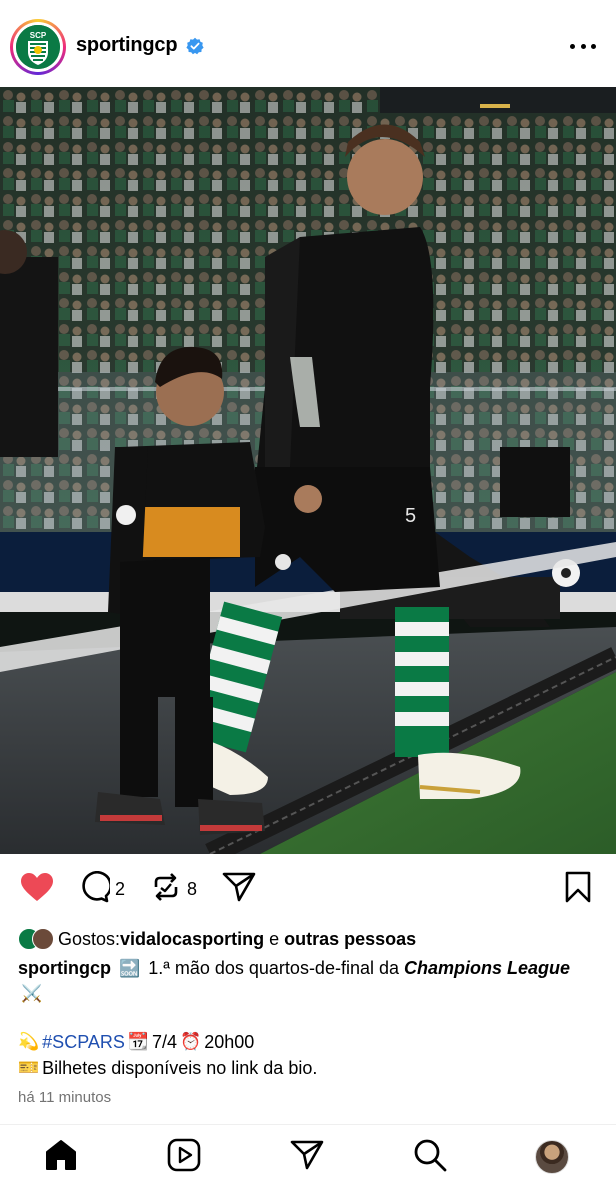 The height and width of the screenshot is (1200, 616). Describe the element at coordinates (410, 516) in the screenshot. I see `svg-text: 5` at that location.